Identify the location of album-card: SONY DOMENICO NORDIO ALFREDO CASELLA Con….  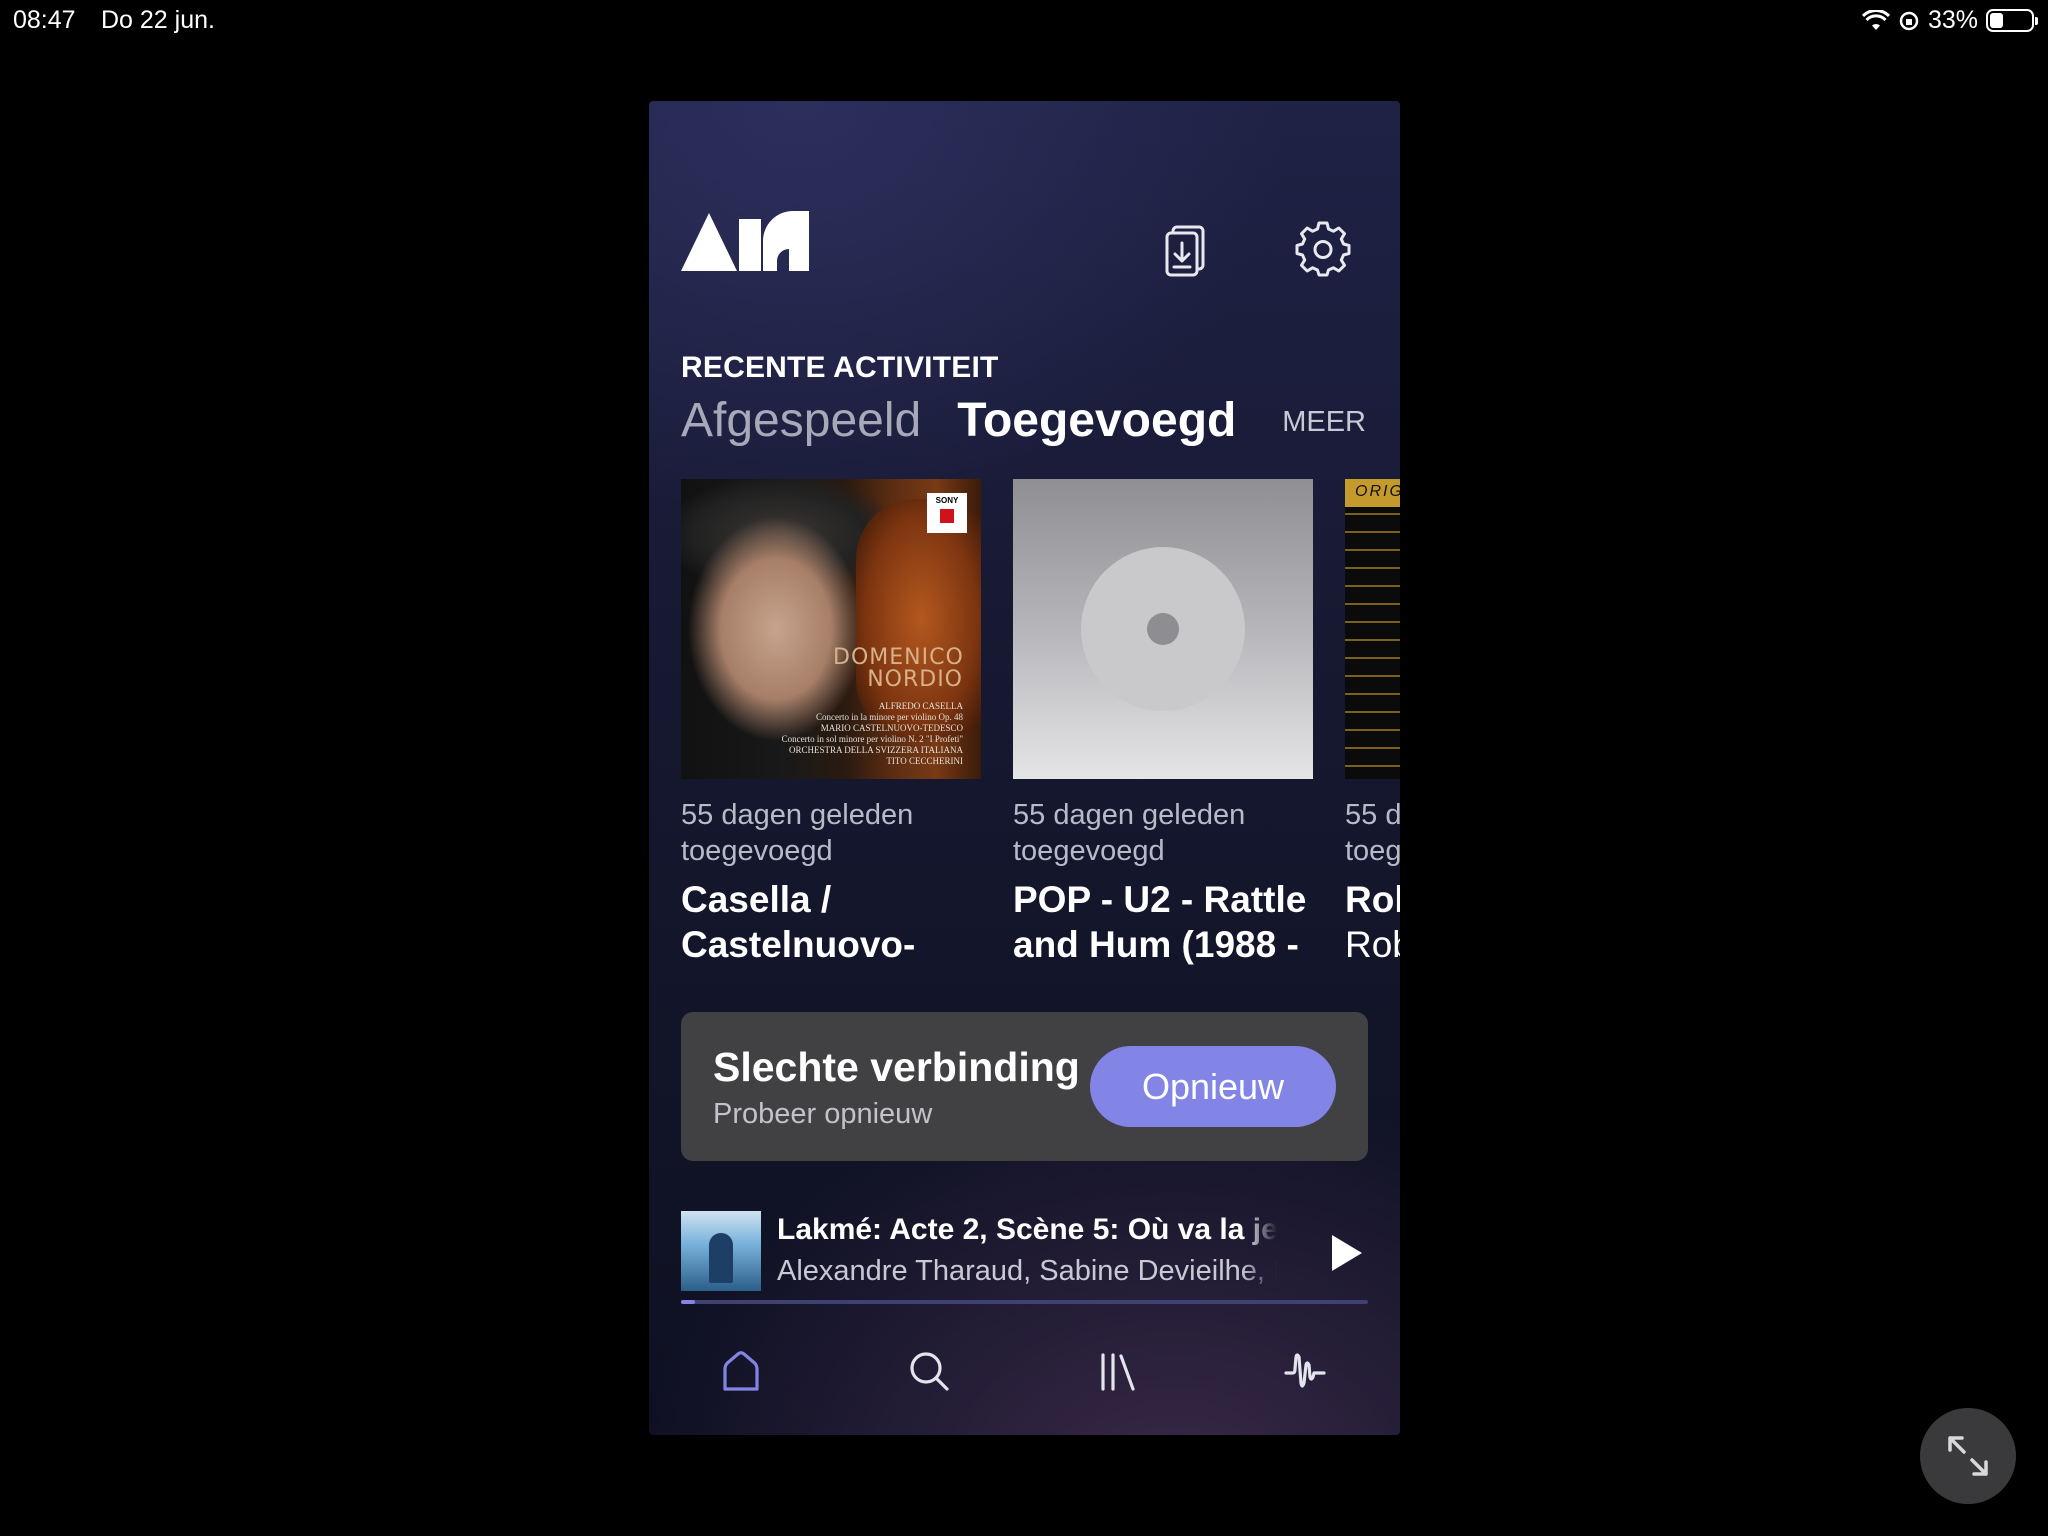
(831, 723).